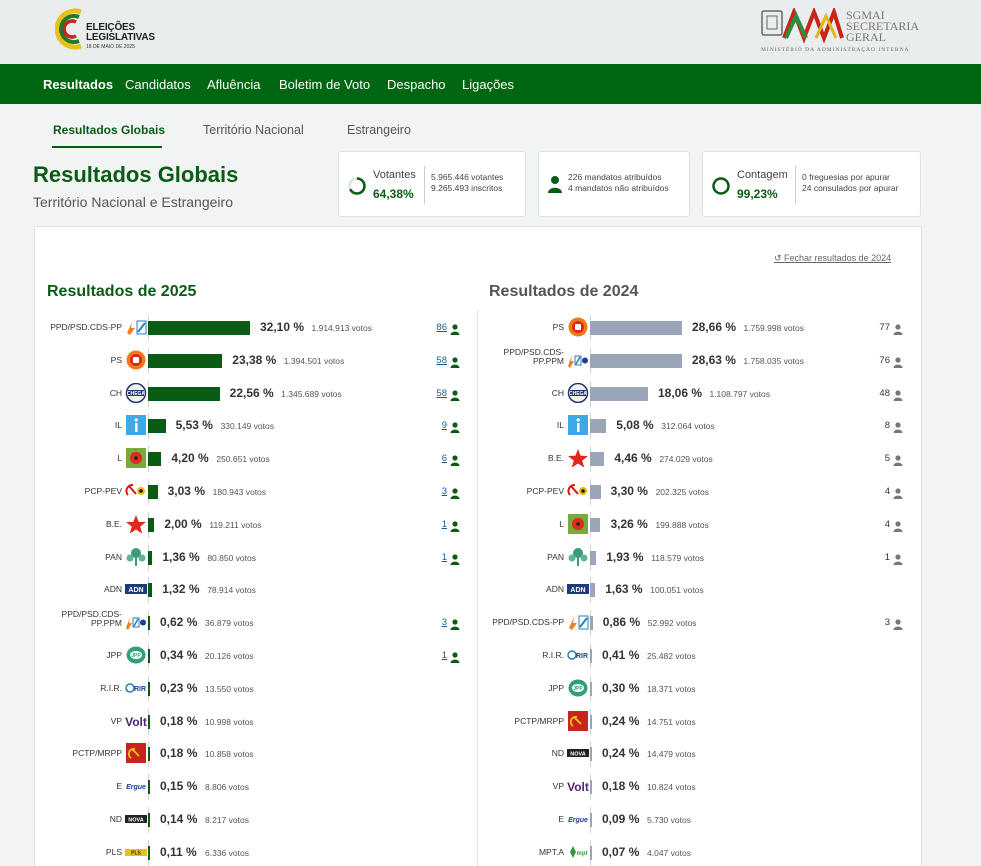 This screenshot has width=981, height=866. What do you see at coordinates (695, 557) in the screenshot?
I see `party-result-row: PAN 1,93 % 118.579 votos 1` at bounding box center [695, 557].